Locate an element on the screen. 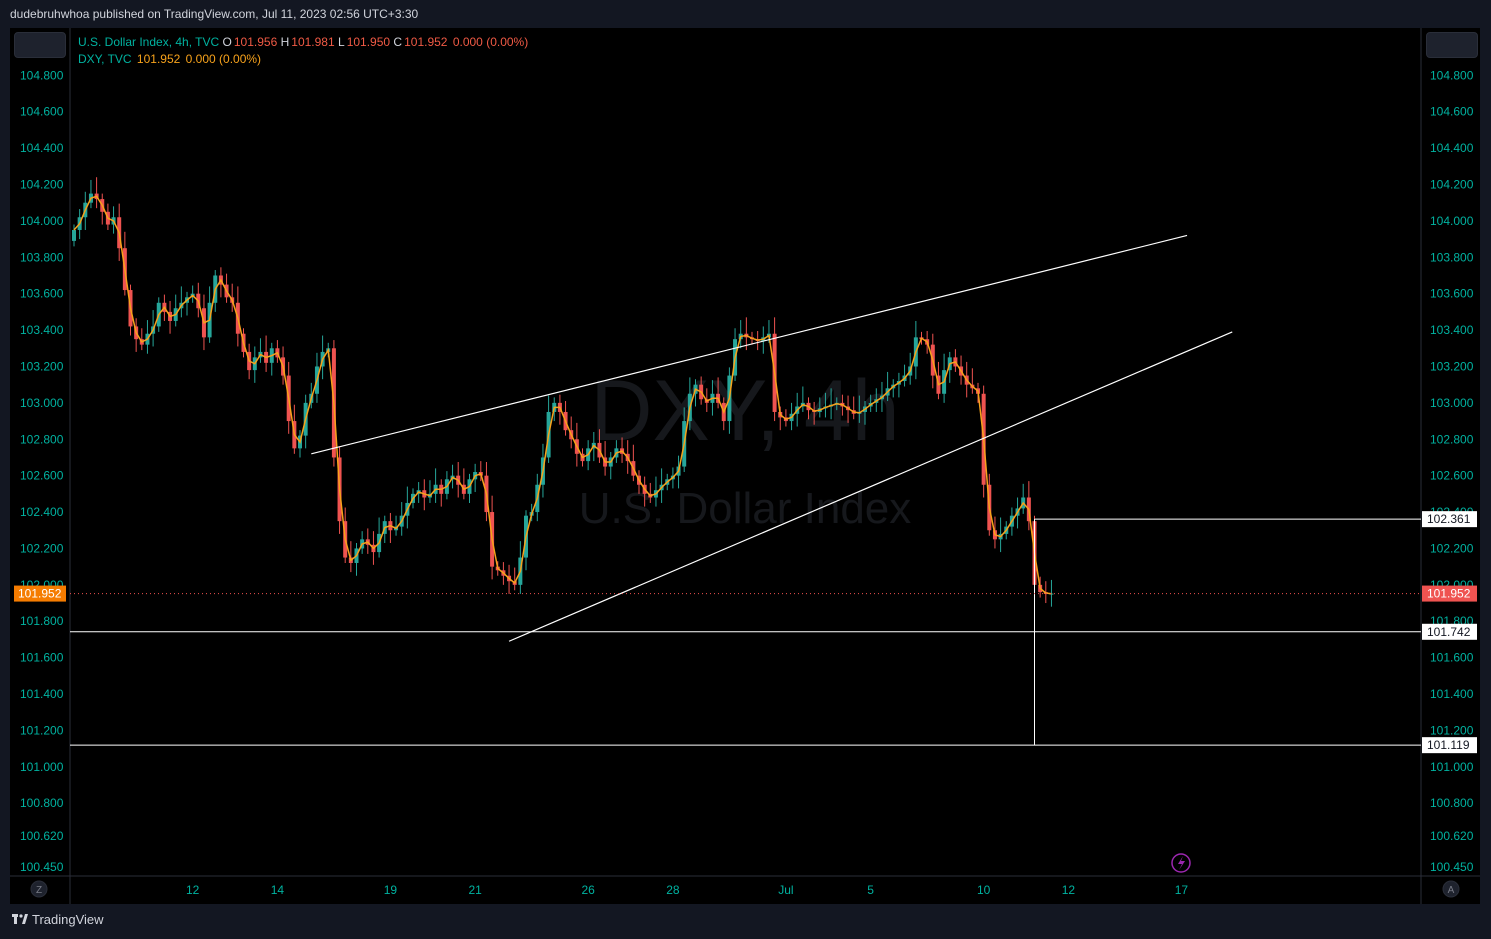  level-badge-label: 101.119 is located at coordinates (1448, 745).